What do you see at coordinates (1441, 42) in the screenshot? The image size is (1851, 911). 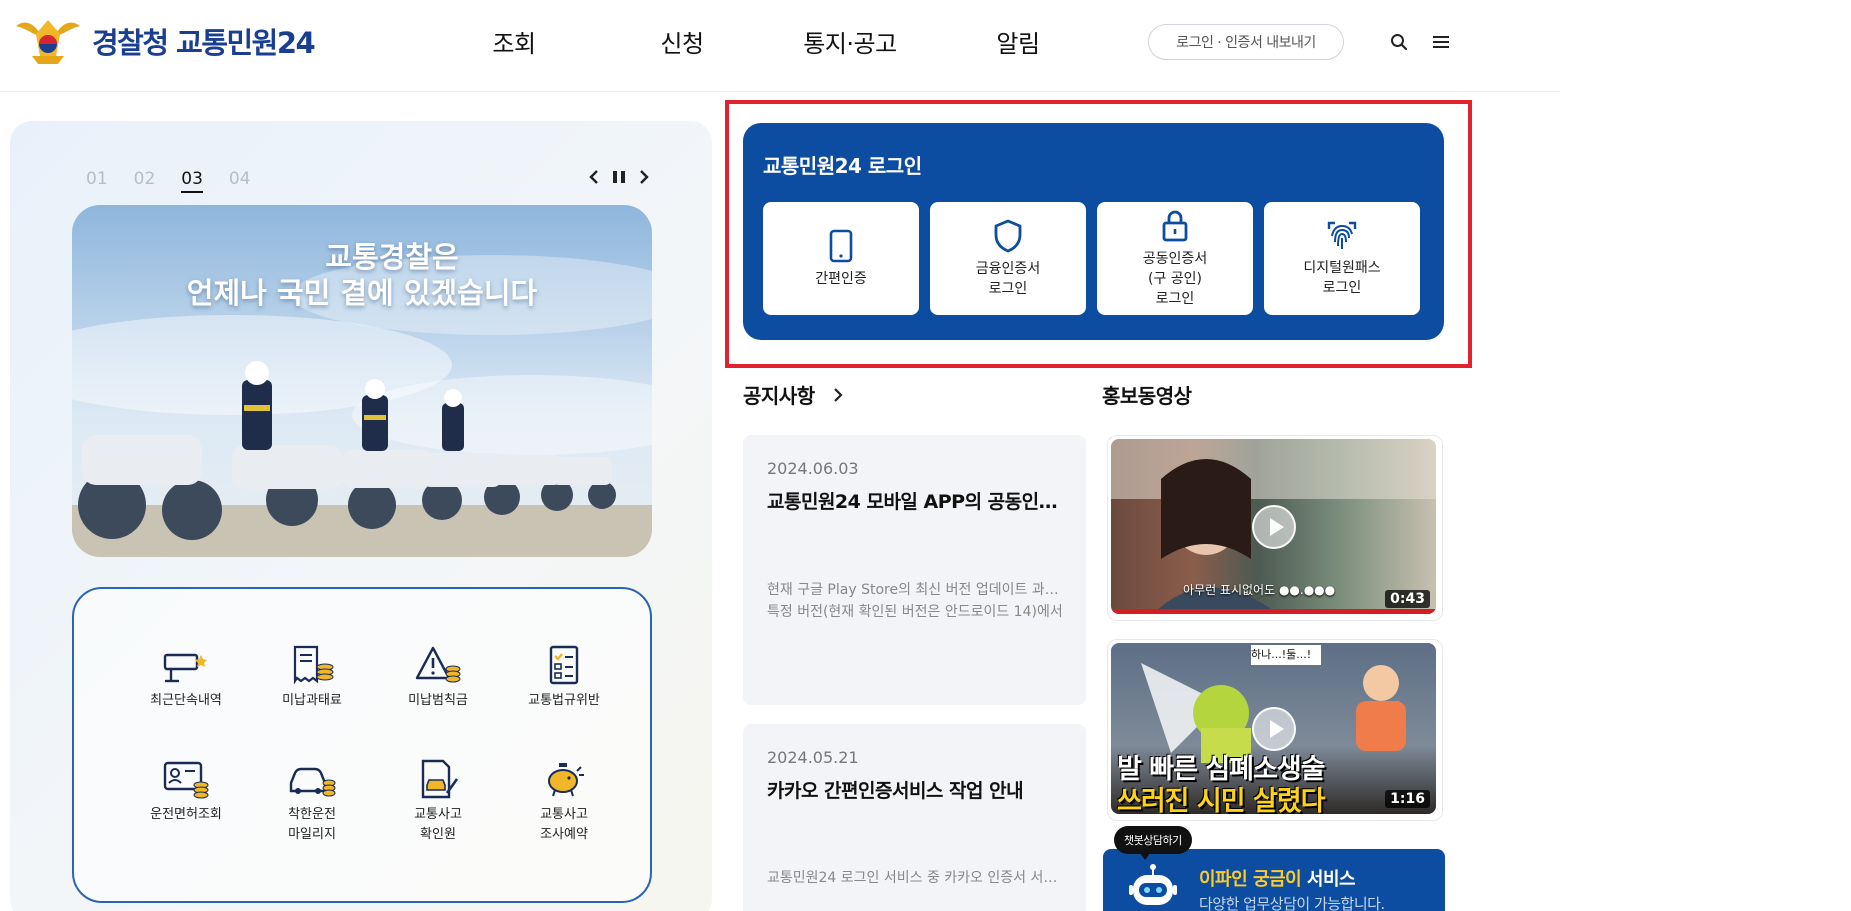 I see `menu-icon` at bounding box center [1441, 42].